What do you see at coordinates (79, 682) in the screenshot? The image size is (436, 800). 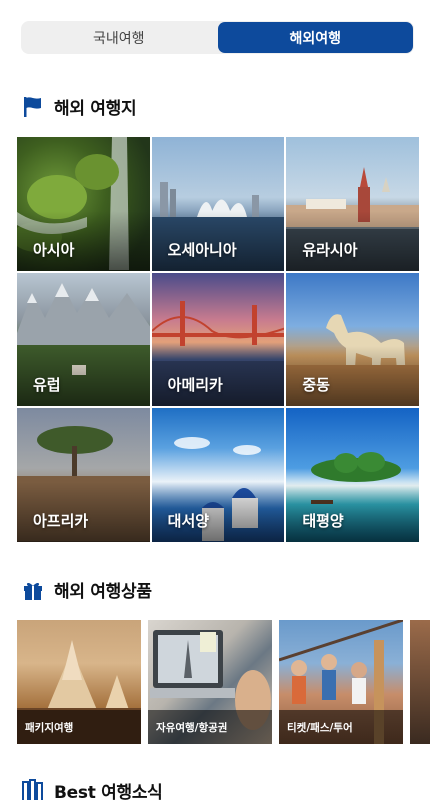 I see `product-card-package: 패키지여행` at bounding box center [79, 682].